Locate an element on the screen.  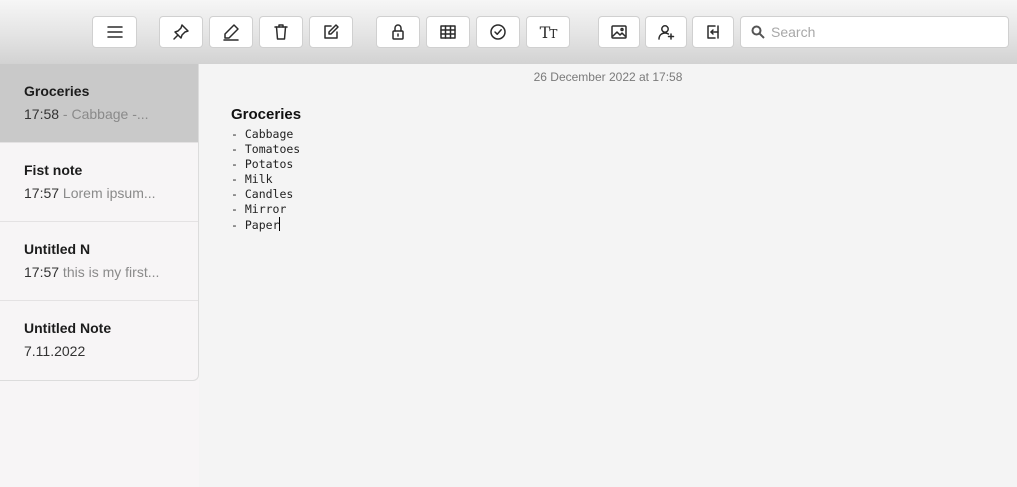
search-field is located at coordinates (874, 32).